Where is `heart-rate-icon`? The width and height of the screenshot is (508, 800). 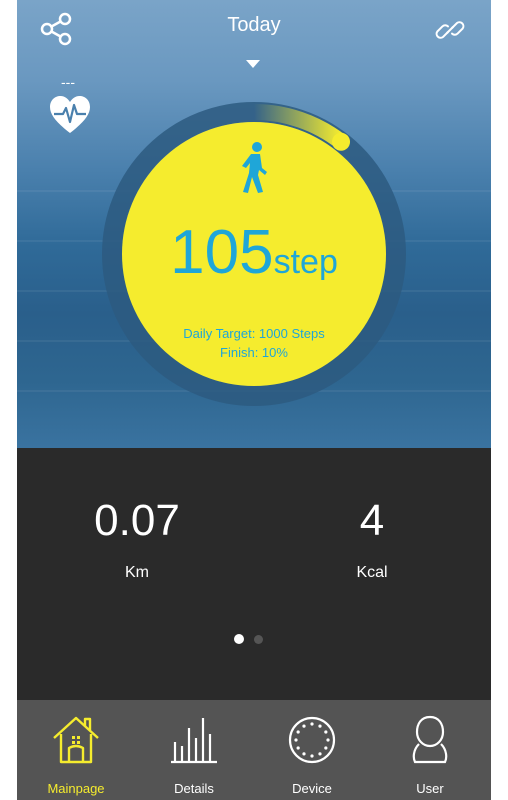 heart-rate-icon is located at coordinates (70, 115).